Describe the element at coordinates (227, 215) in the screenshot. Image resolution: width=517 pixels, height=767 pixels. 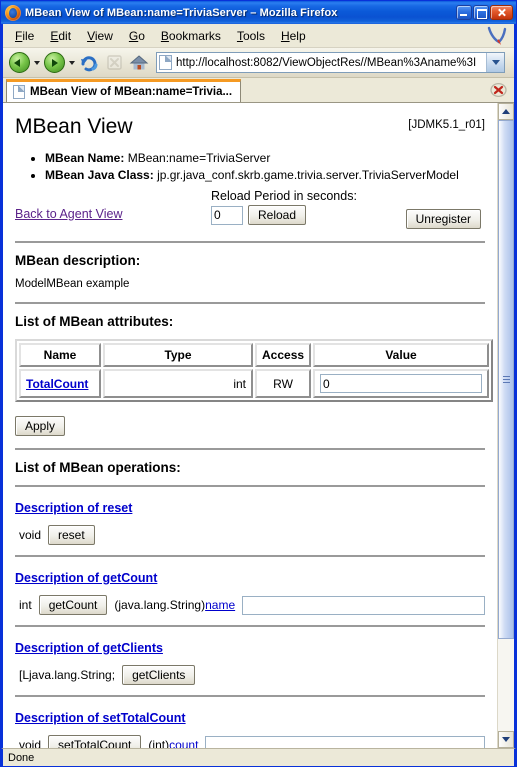
I see `reload-period-input` at that location.